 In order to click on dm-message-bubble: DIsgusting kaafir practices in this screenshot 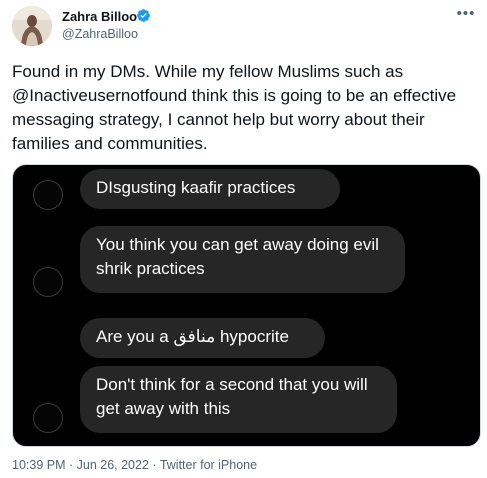, I will do `click(210, 189)`.